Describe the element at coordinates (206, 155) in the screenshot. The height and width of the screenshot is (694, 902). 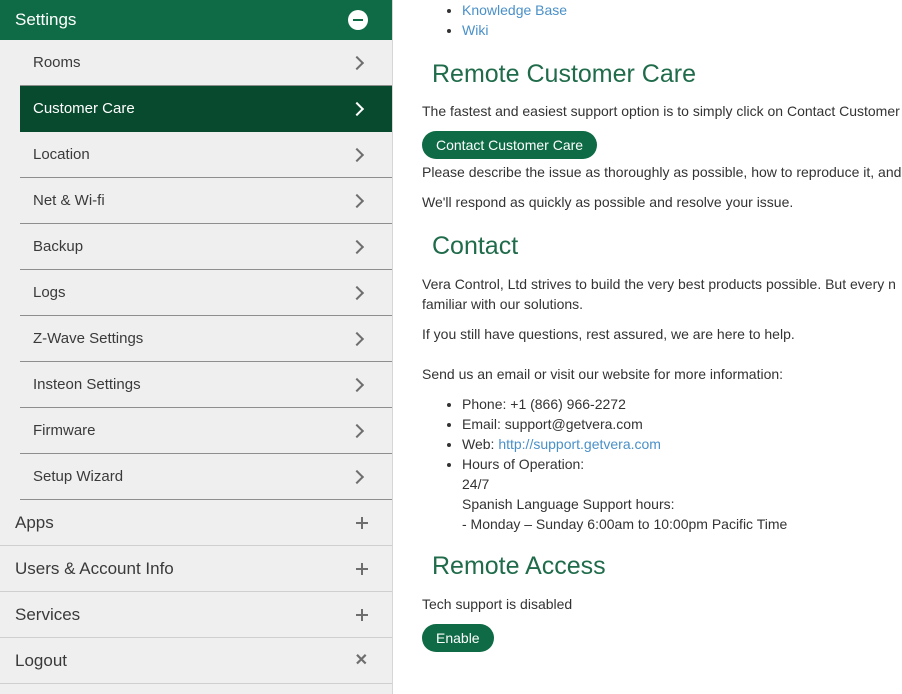
I see `sidebar-item-location: Location` at that location.